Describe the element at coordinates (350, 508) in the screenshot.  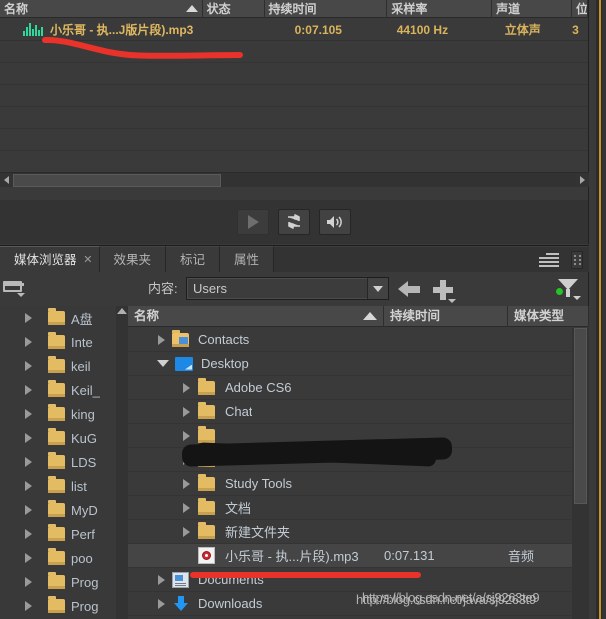
I see `tree-row: 文档` at that location.